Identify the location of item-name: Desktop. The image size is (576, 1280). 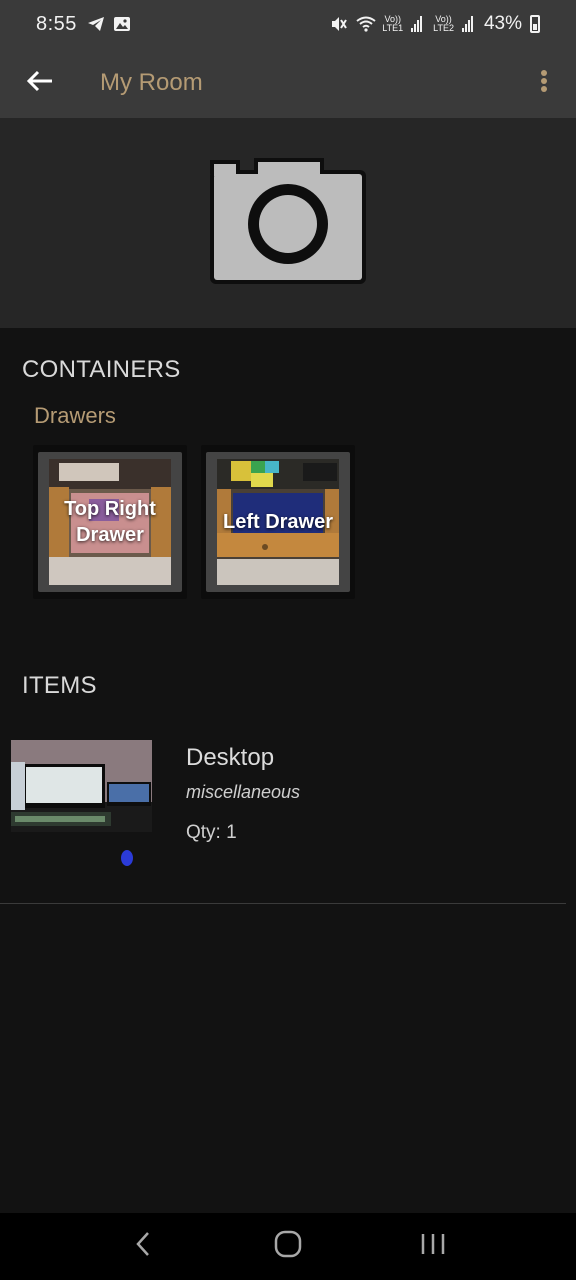
(230, 757).